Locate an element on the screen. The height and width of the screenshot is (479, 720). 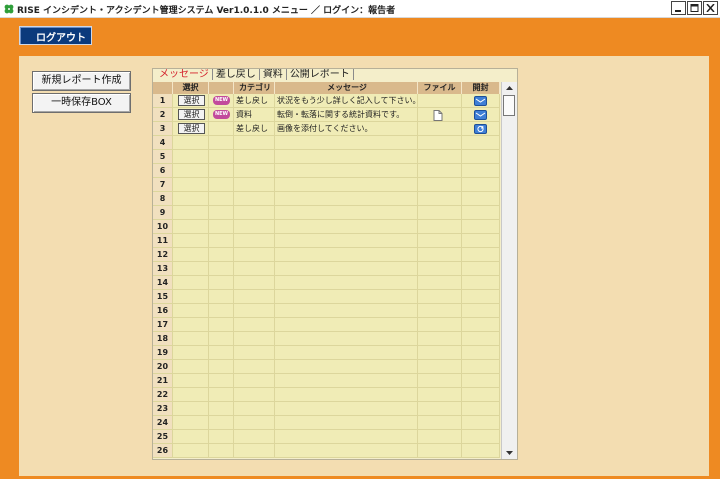
table-row: 6 is located at coordinates (326, 171).